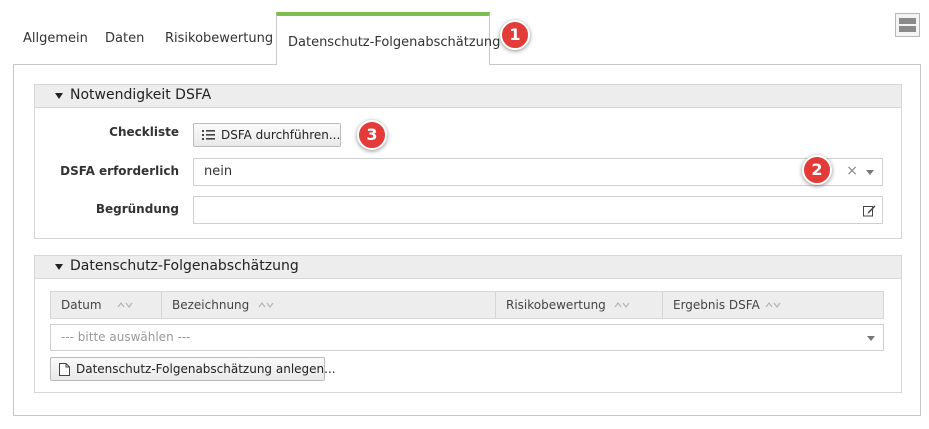  I want to click on layout-toggle-button, so click(907, 25).